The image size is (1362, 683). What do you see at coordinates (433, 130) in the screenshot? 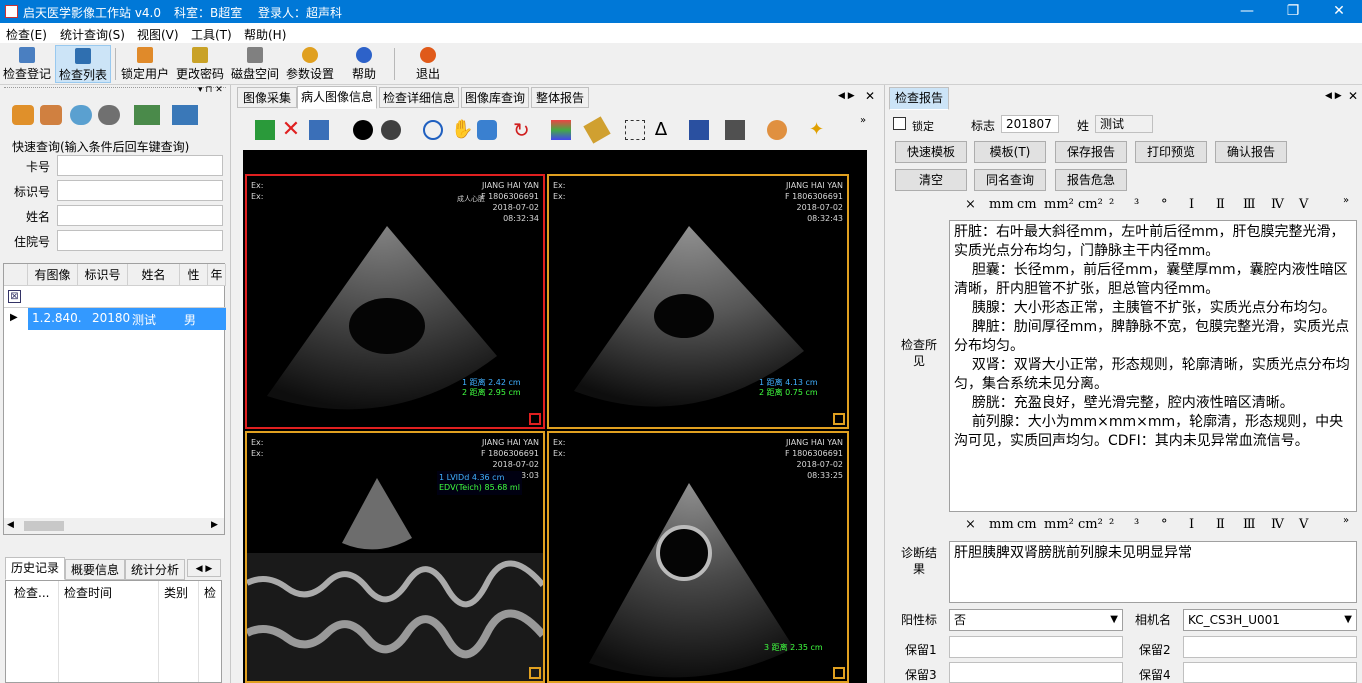
I see `zoom-icon` at bounding box center [433, 130].